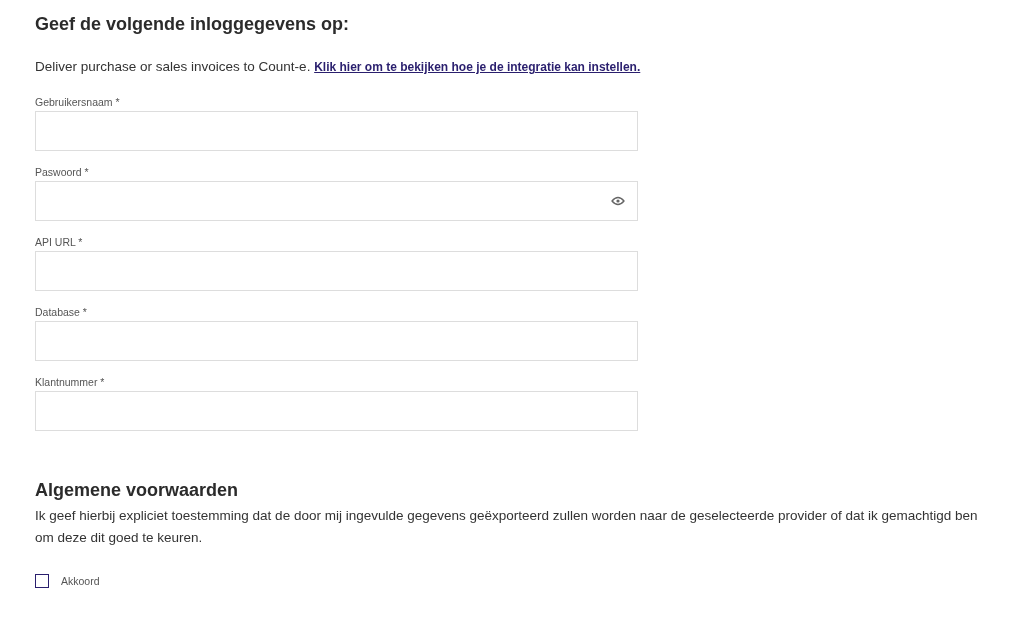 The height and width of the screenshot is (629, 1029). I want to click on field-label: Paswoord *, so click(62, 172).